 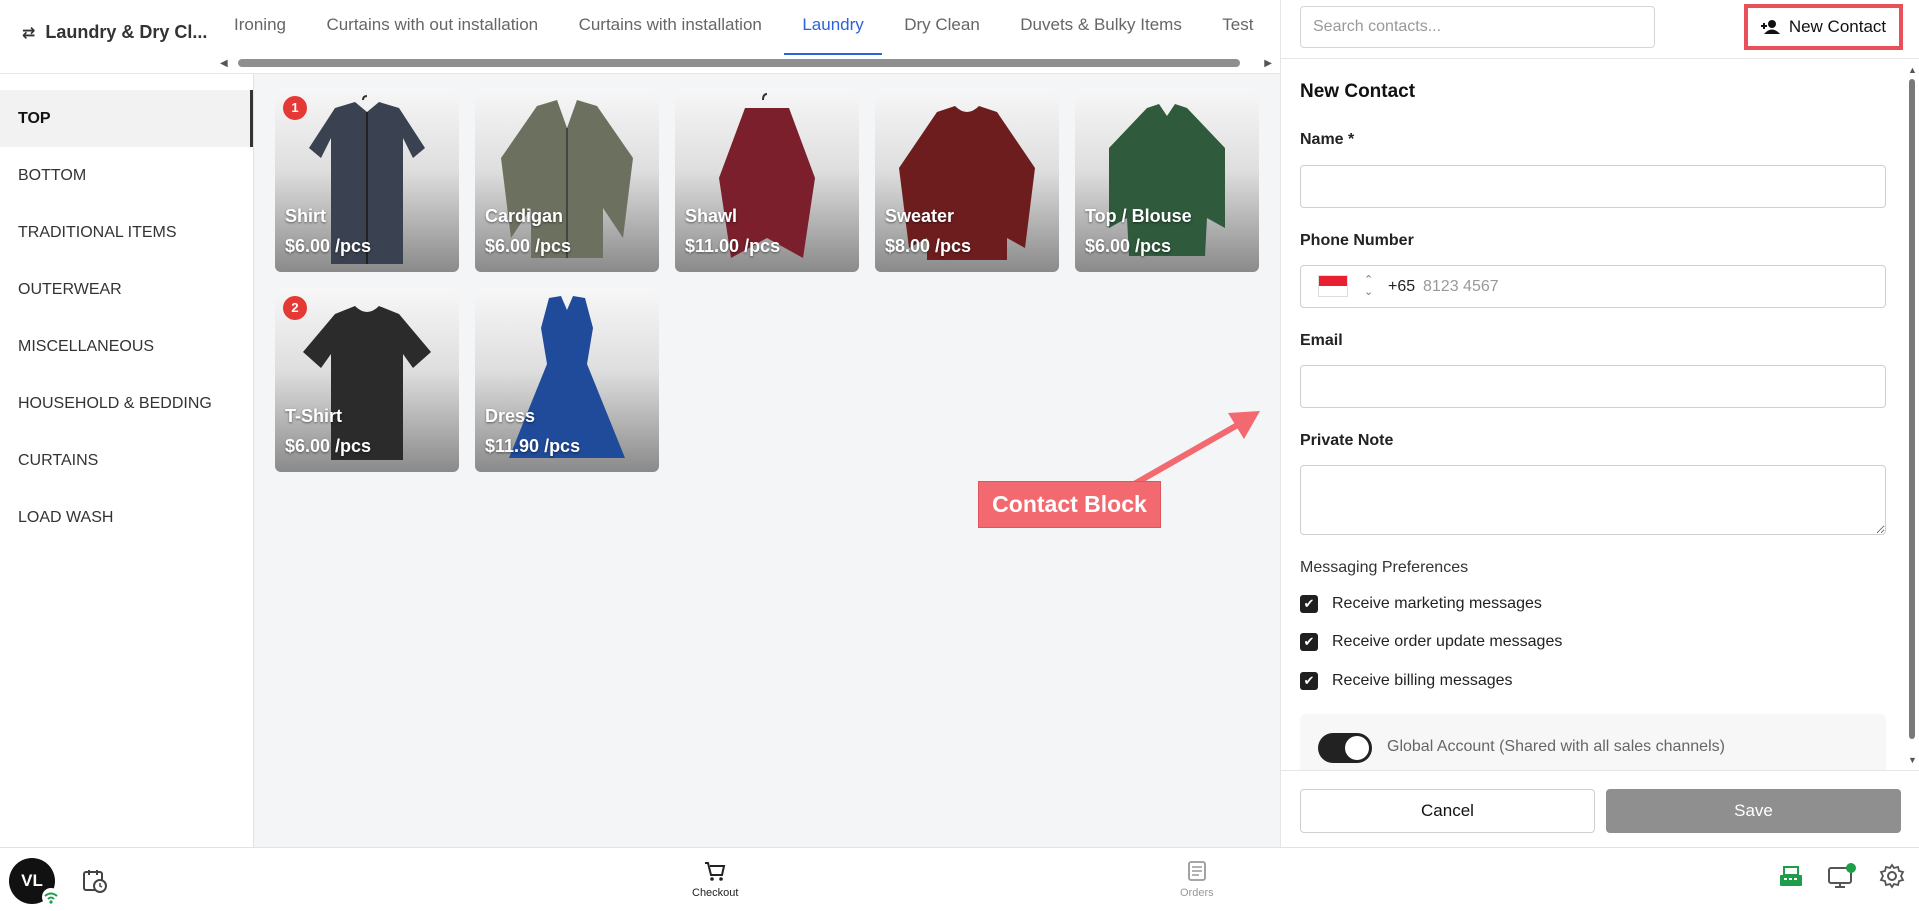 What do you see at coordinates (126, 517) in the screenshot?
I see `sidebar-item-load-wash: LOAD WASH` at bounding box center [126, 517].